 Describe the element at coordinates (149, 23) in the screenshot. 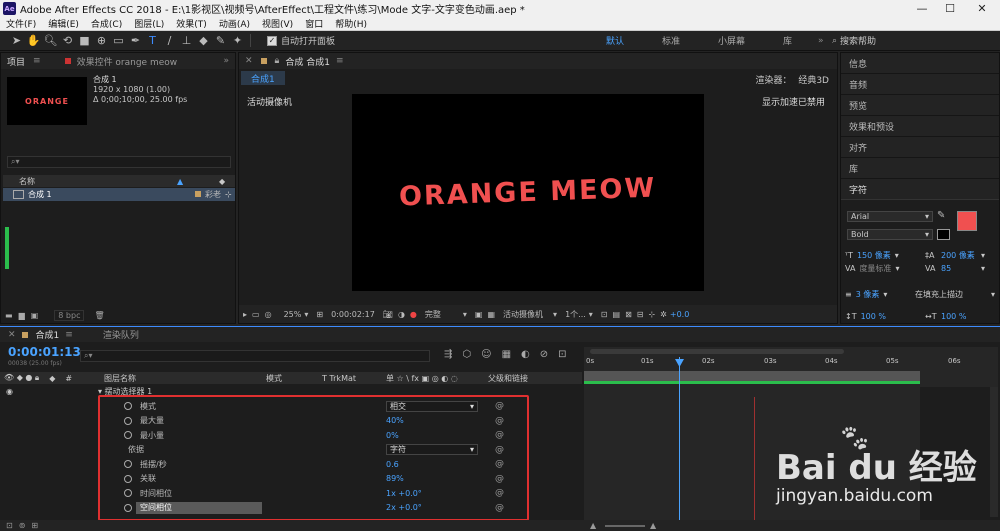

I see `menu-layer: 图层(L)` at that location.